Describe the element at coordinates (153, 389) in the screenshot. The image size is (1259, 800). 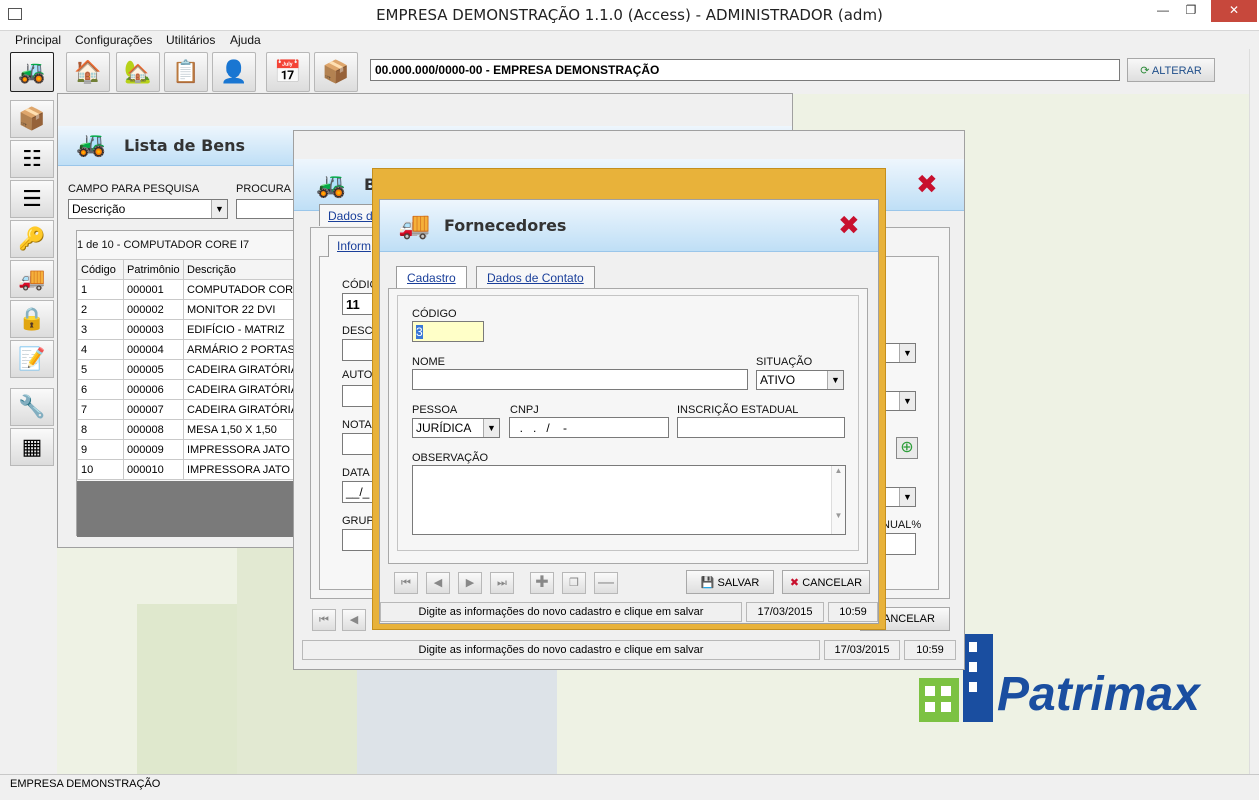
I see `cell-patrimonio: 000006` at that location.